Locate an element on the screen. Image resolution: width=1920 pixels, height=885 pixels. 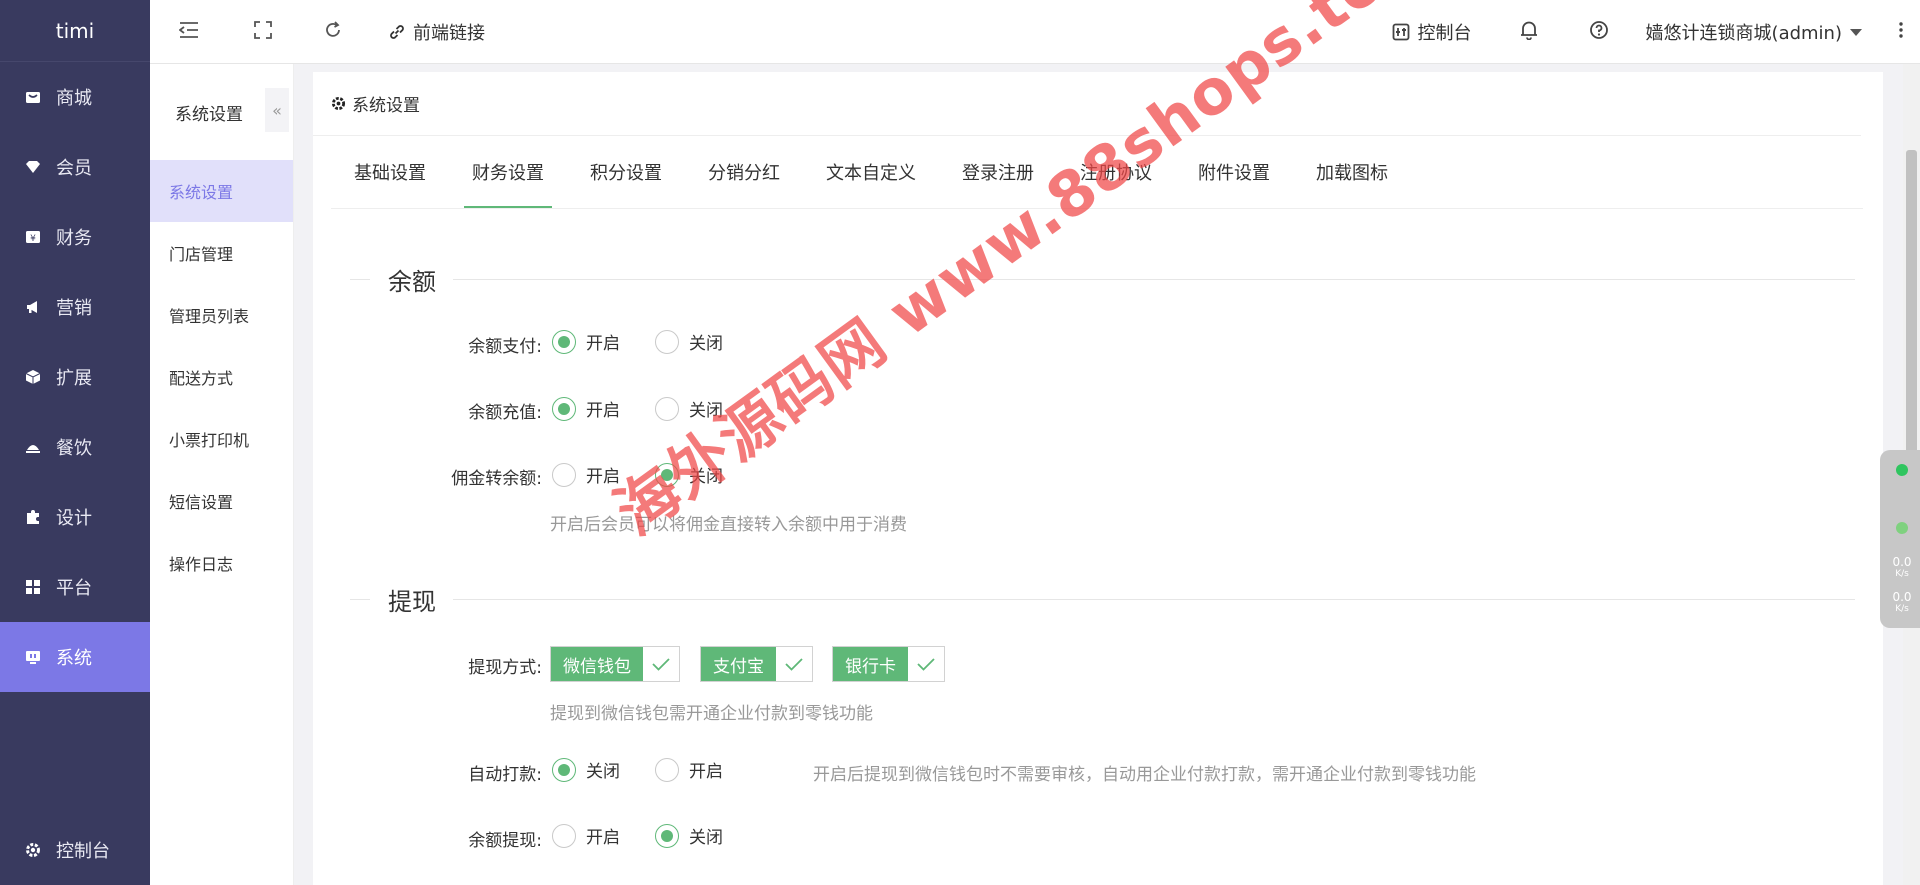
sidebar-item-label: 设计 is located at coordinates (74, 518).